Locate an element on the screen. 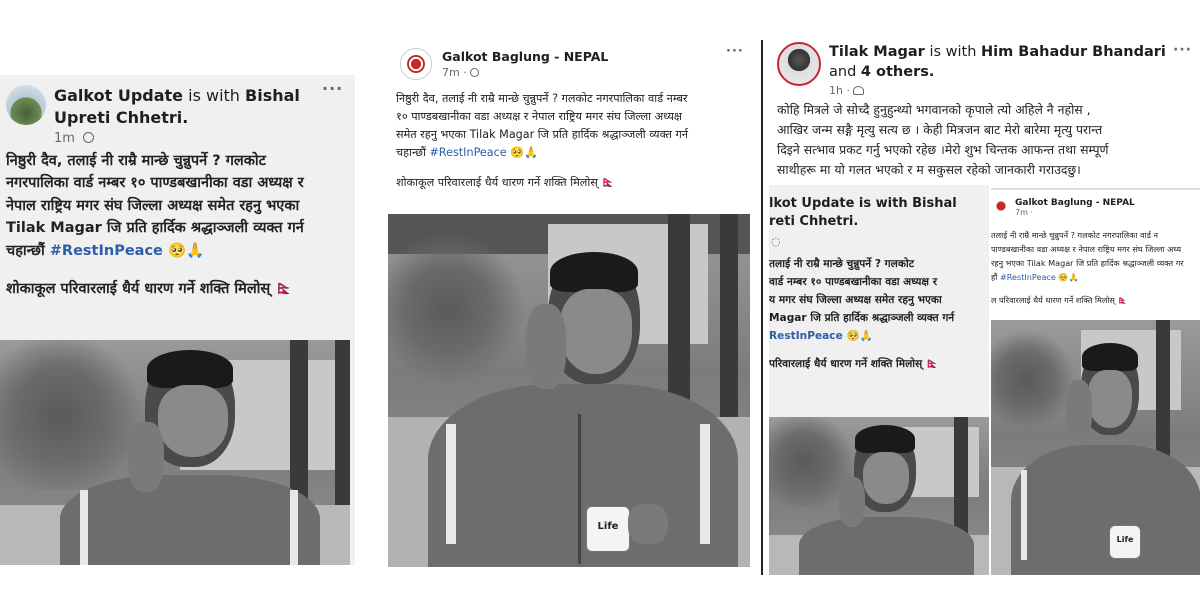 This screenshot has width=1200, height=600. profile-avatar is located at coordinates (799, 64).